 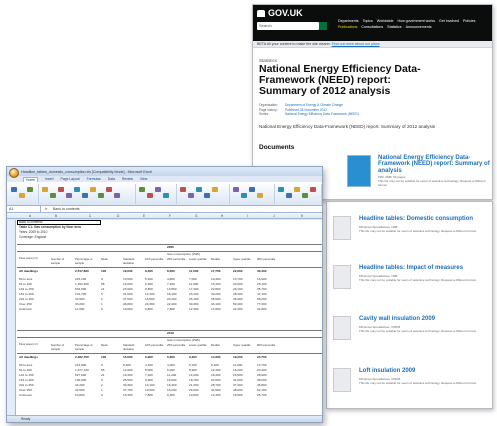 What do you see at coordinates (171, 395) in the screenshot?
I see `table-cell: 6,300` at bounding box center [171, 395].